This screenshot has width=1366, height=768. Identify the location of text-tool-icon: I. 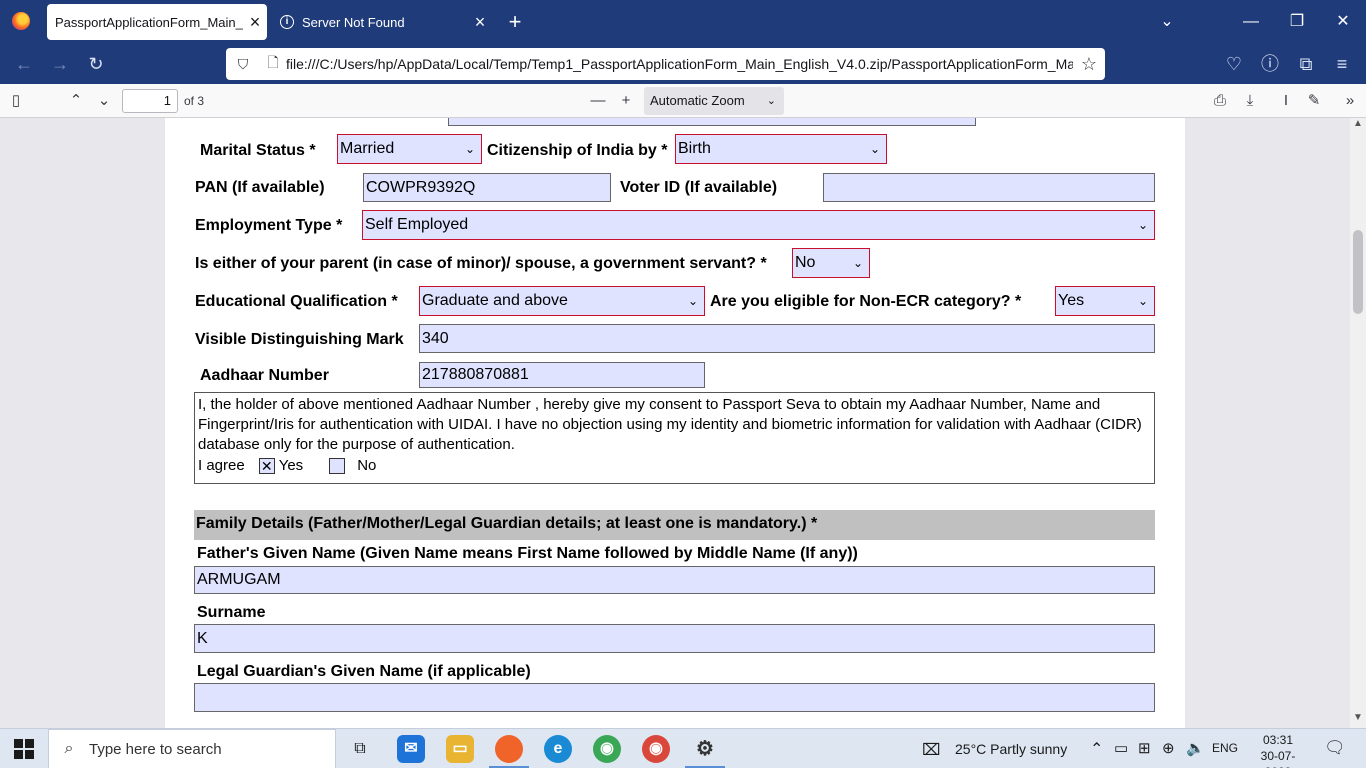
(1286, 101).